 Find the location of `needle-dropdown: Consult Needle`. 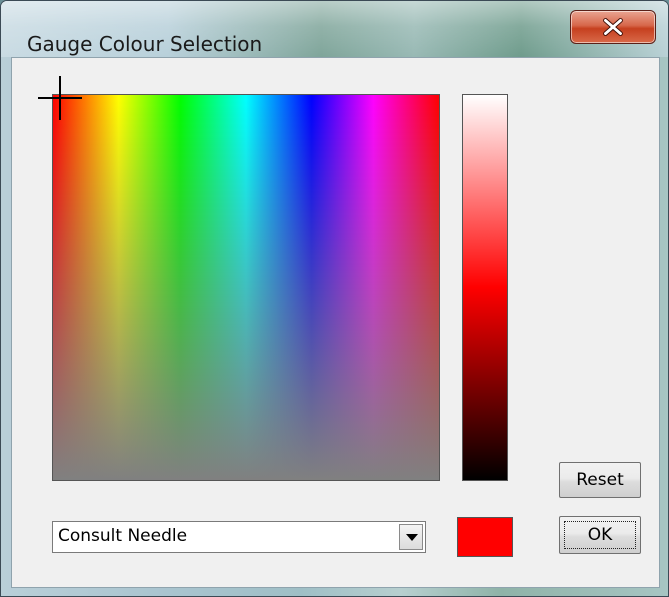

needle-dropdown: Consult Needle is located at coordinates (239, 537).